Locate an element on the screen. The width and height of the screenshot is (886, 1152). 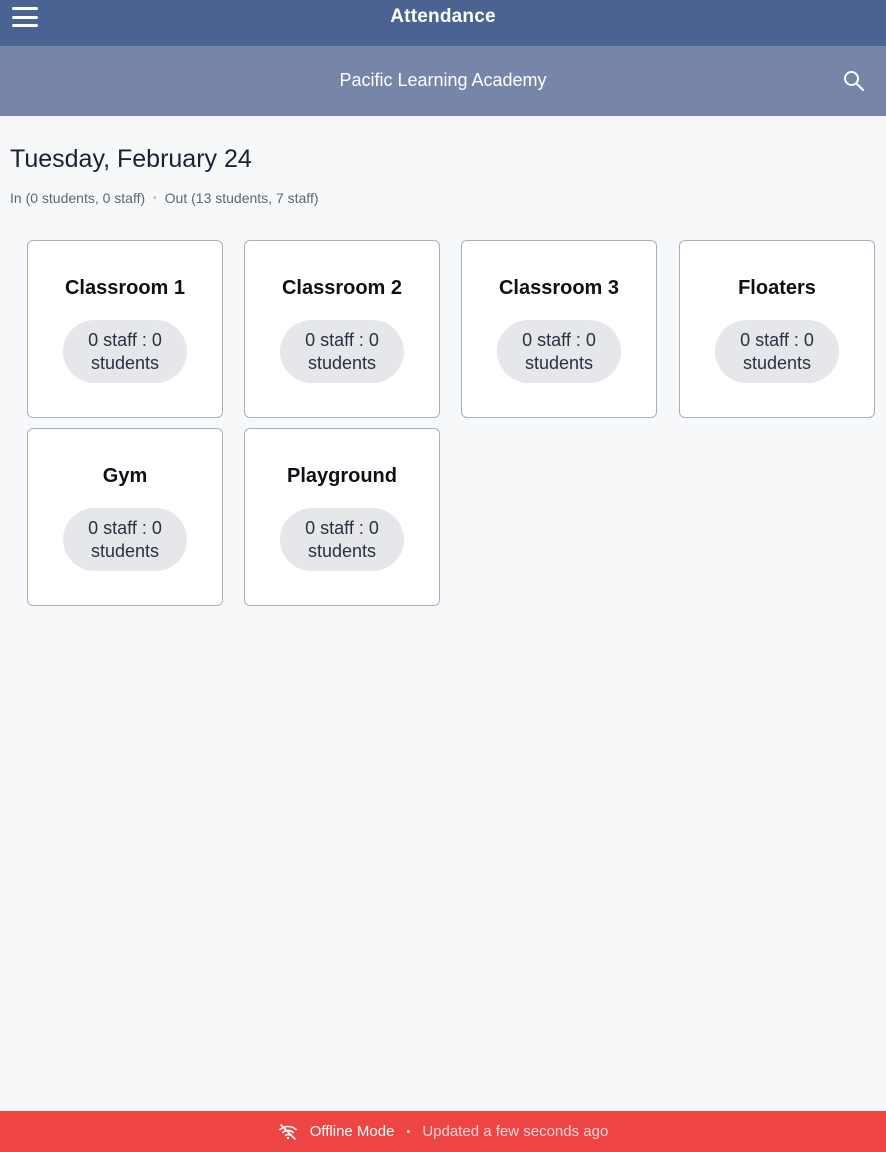
school-name: Pacific Learning Academy is located at coordinates (443, 80).